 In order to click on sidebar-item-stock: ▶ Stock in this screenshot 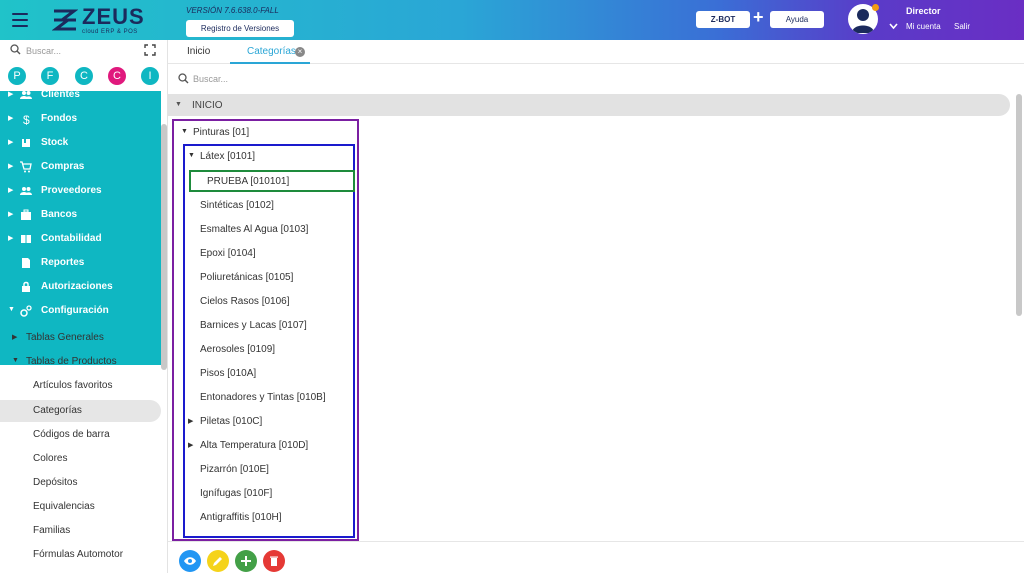, I will do `click(80, 143)`.